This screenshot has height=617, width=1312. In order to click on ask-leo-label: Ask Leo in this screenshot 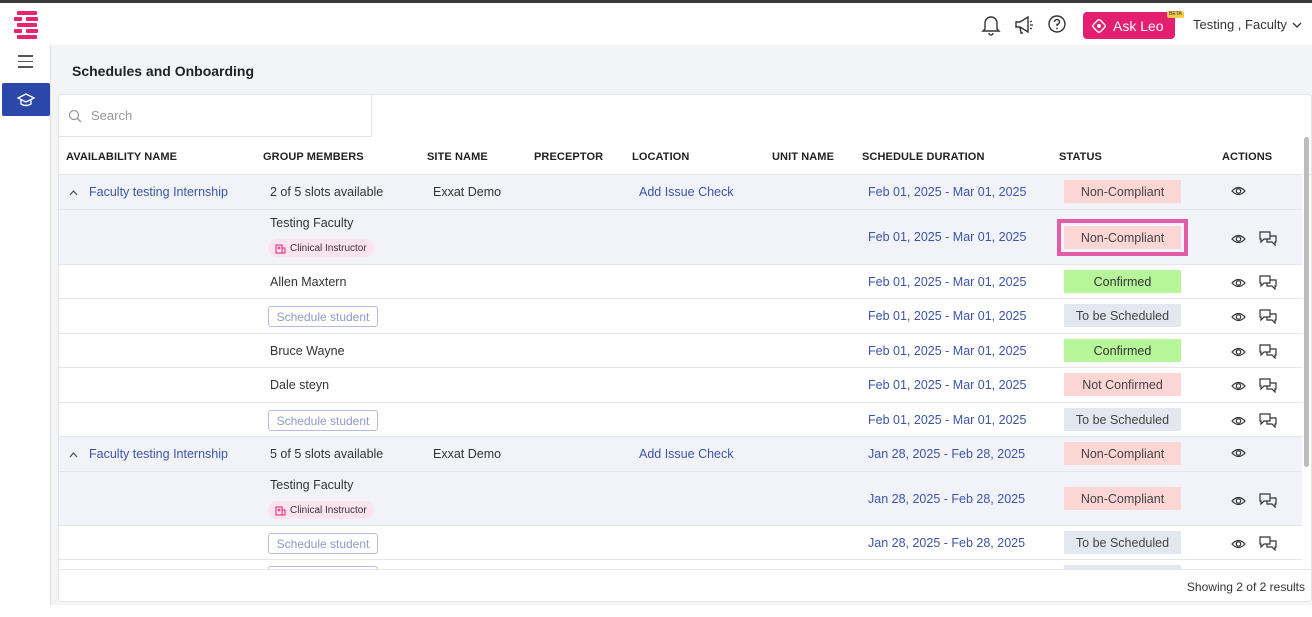, I will do `click(1138, 25)`.